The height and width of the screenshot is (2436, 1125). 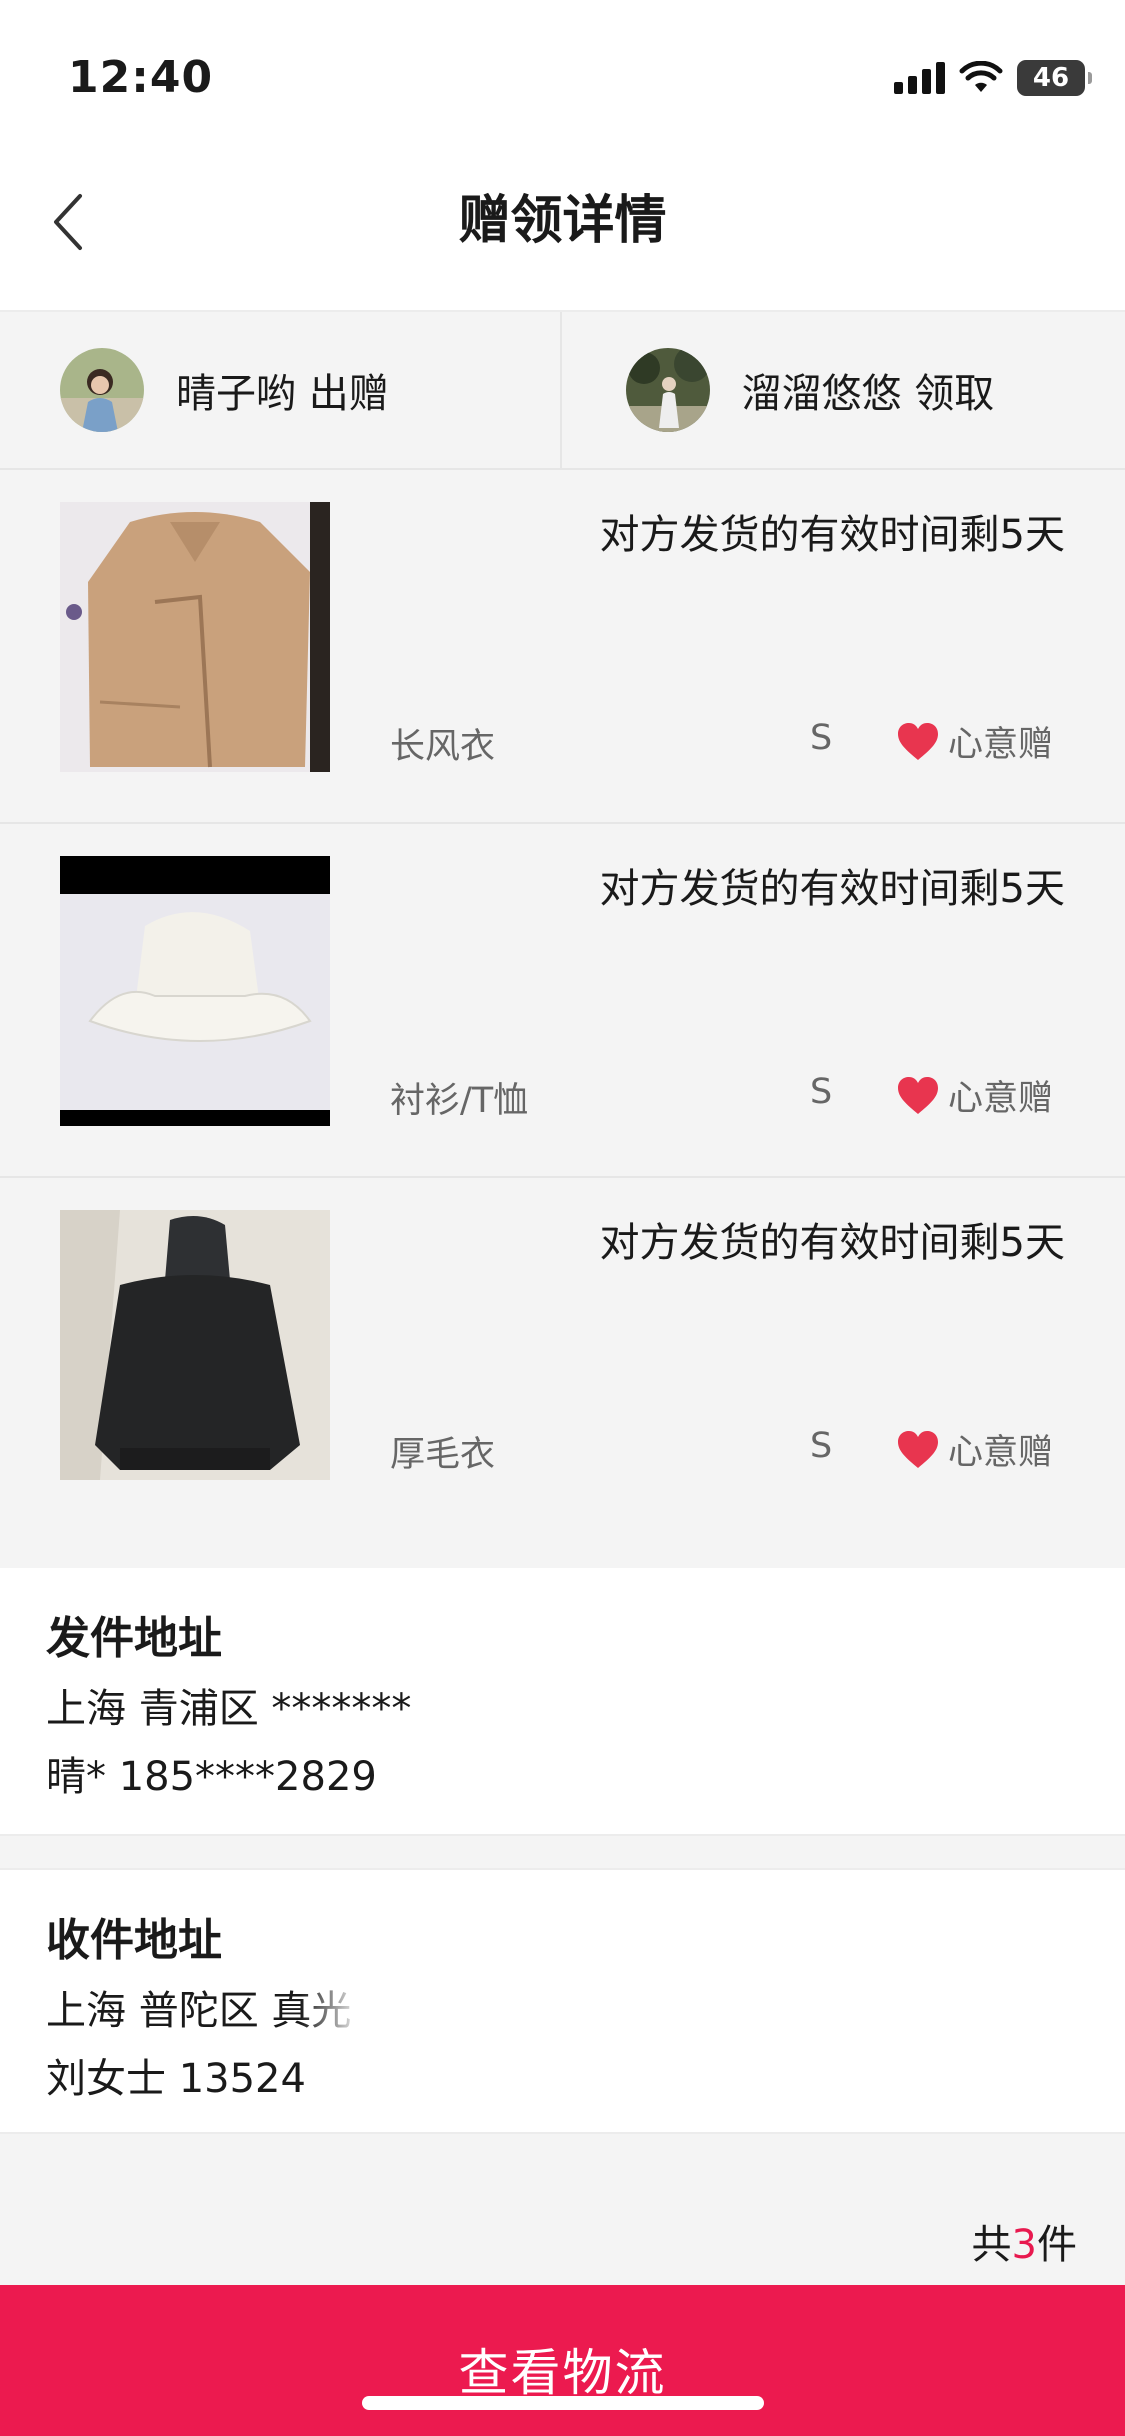 I want to click on send-address-region: 上海 青浦区 *******, so click(x=229, y=1709).